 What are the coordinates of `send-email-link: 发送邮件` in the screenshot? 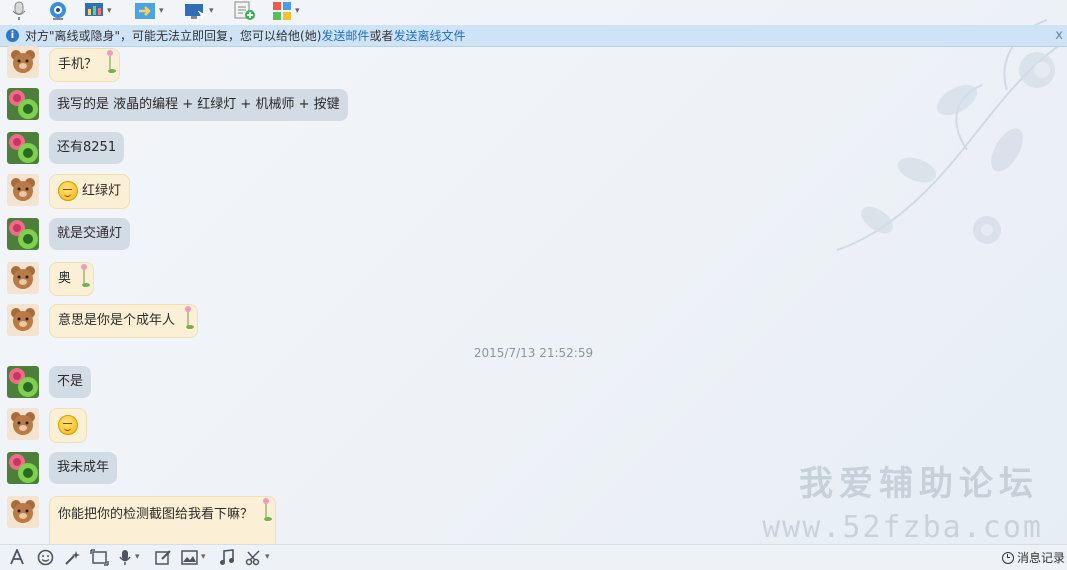 It's located at (345, 35).